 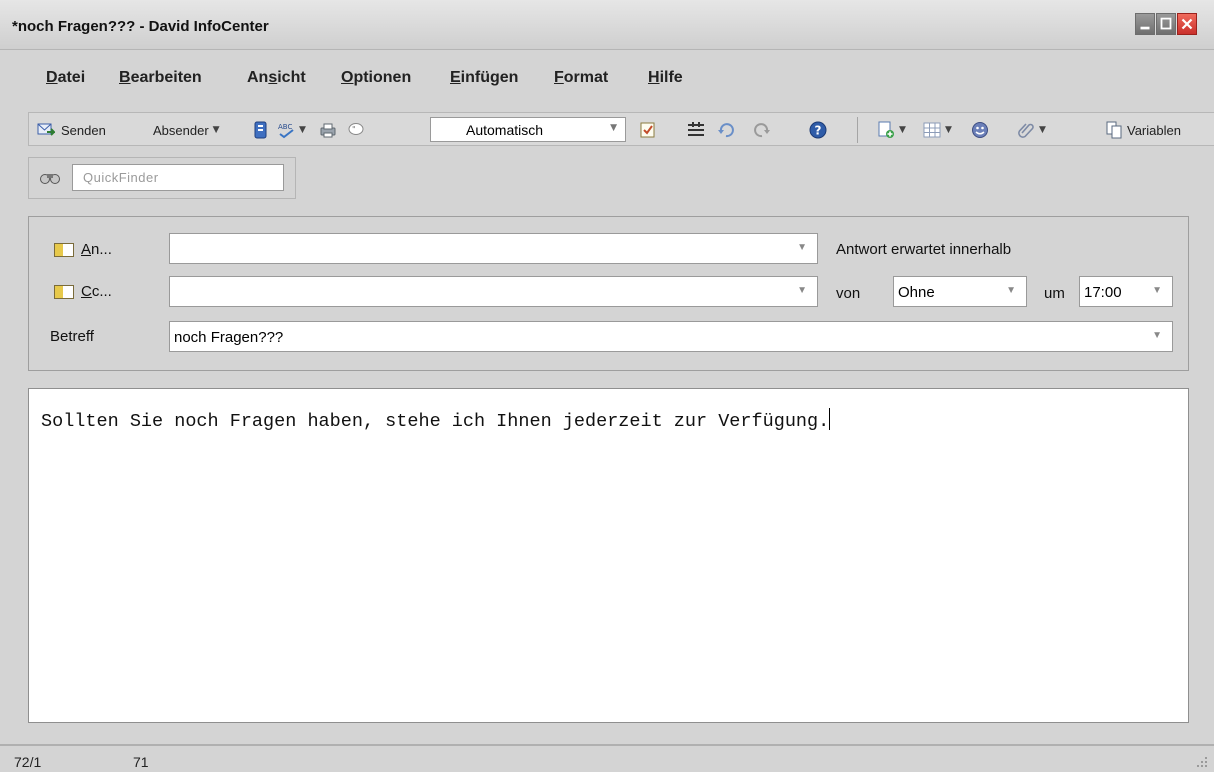 What do you see at coordinates (489, 77) in the screenshot?
I see `menu-label: infügen` at bounding box center [489, 77].